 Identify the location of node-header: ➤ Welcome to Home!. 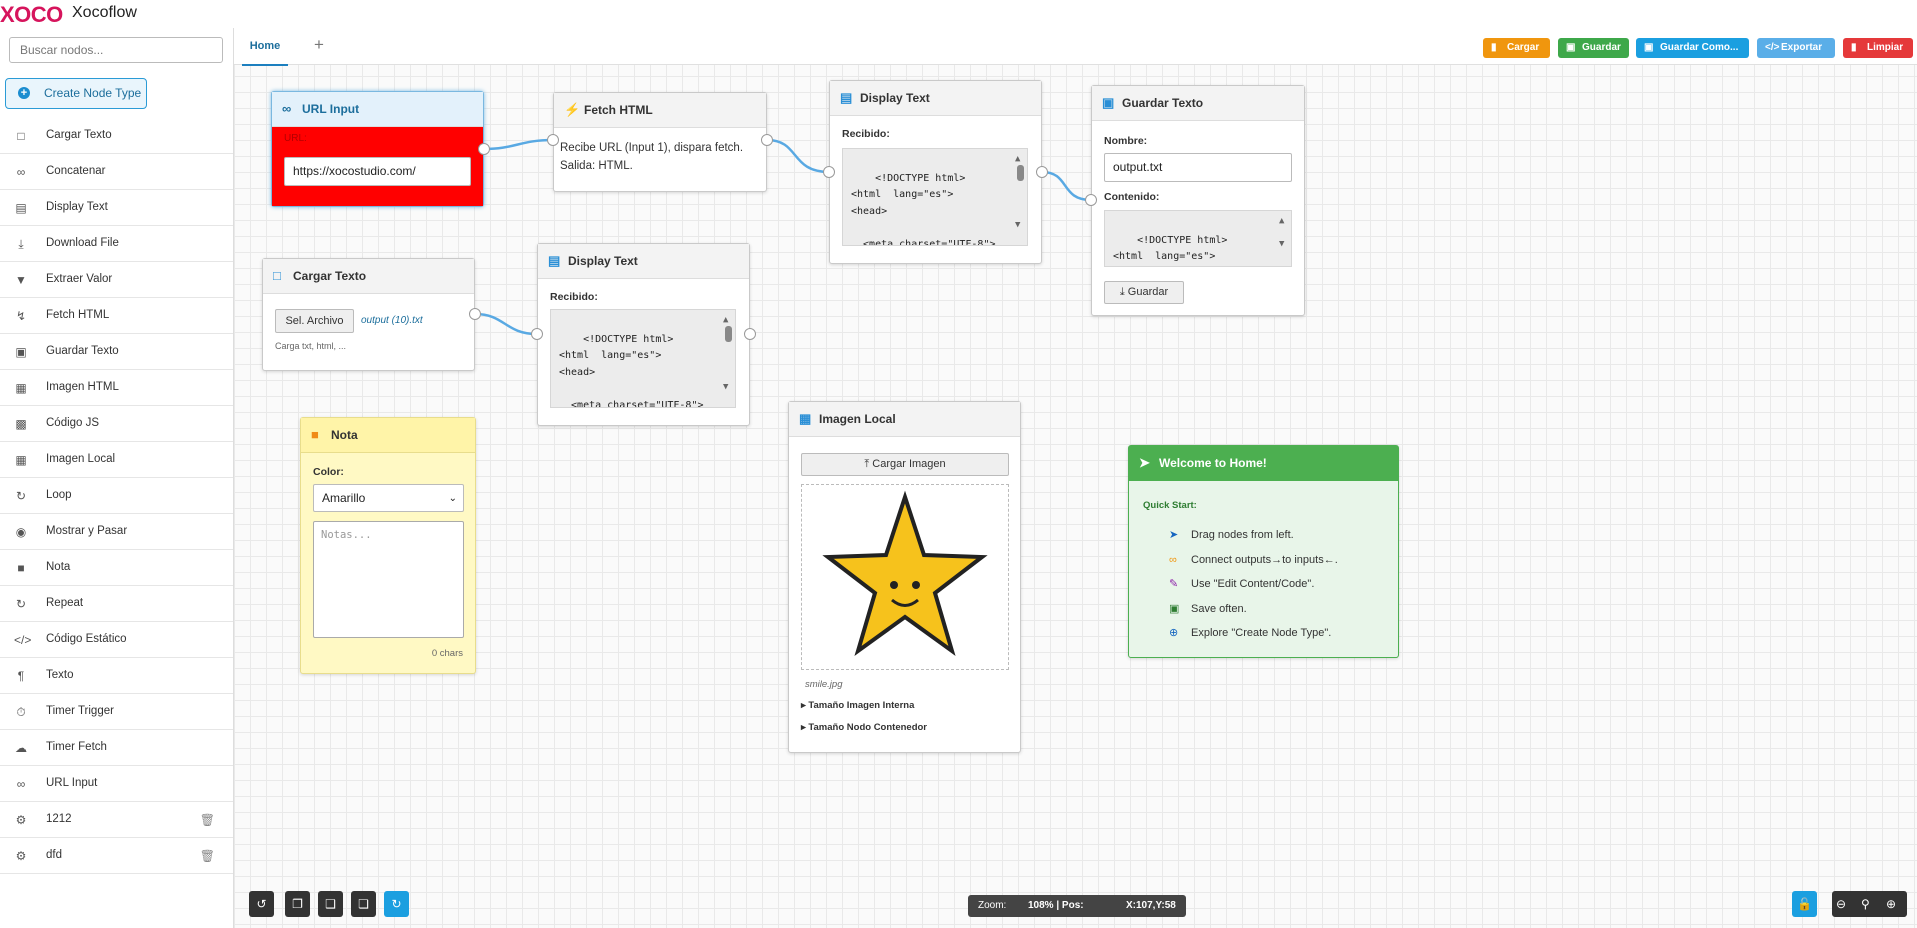
(1263, 463).